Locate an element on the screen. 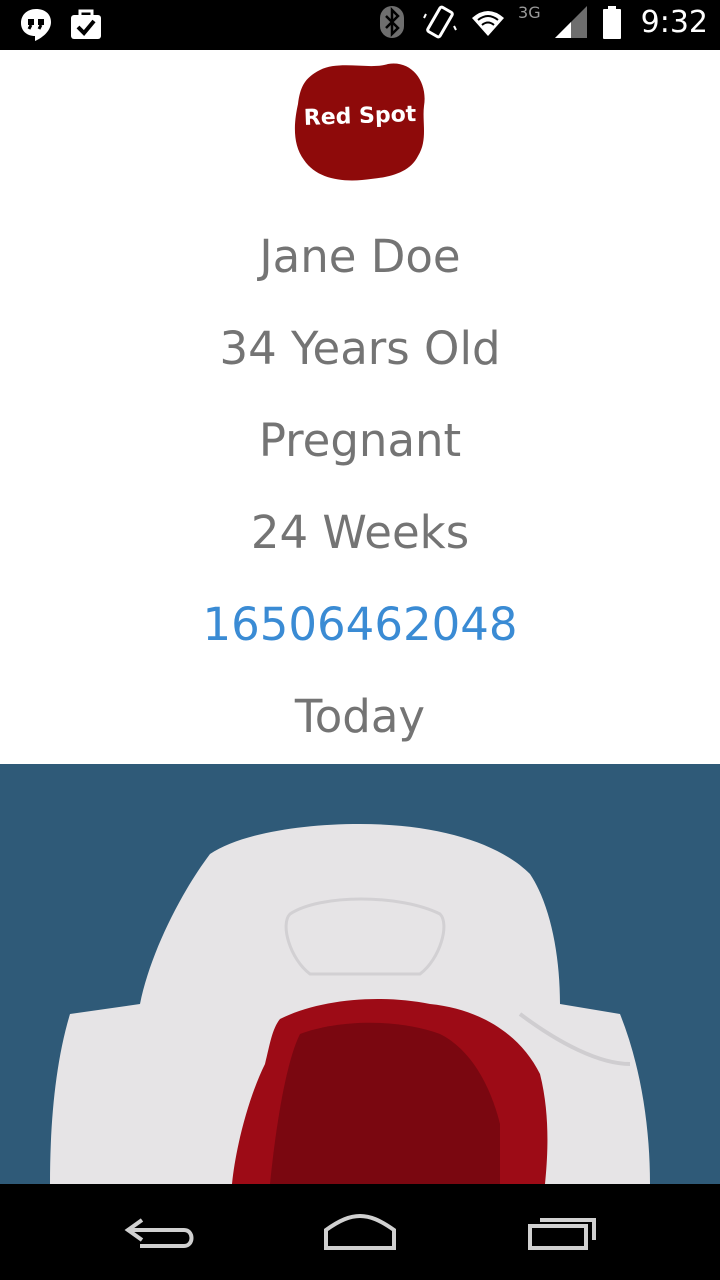 The width and height of the screenshot is (720, 1280). battery-icon is located at coordinates (612, 22).